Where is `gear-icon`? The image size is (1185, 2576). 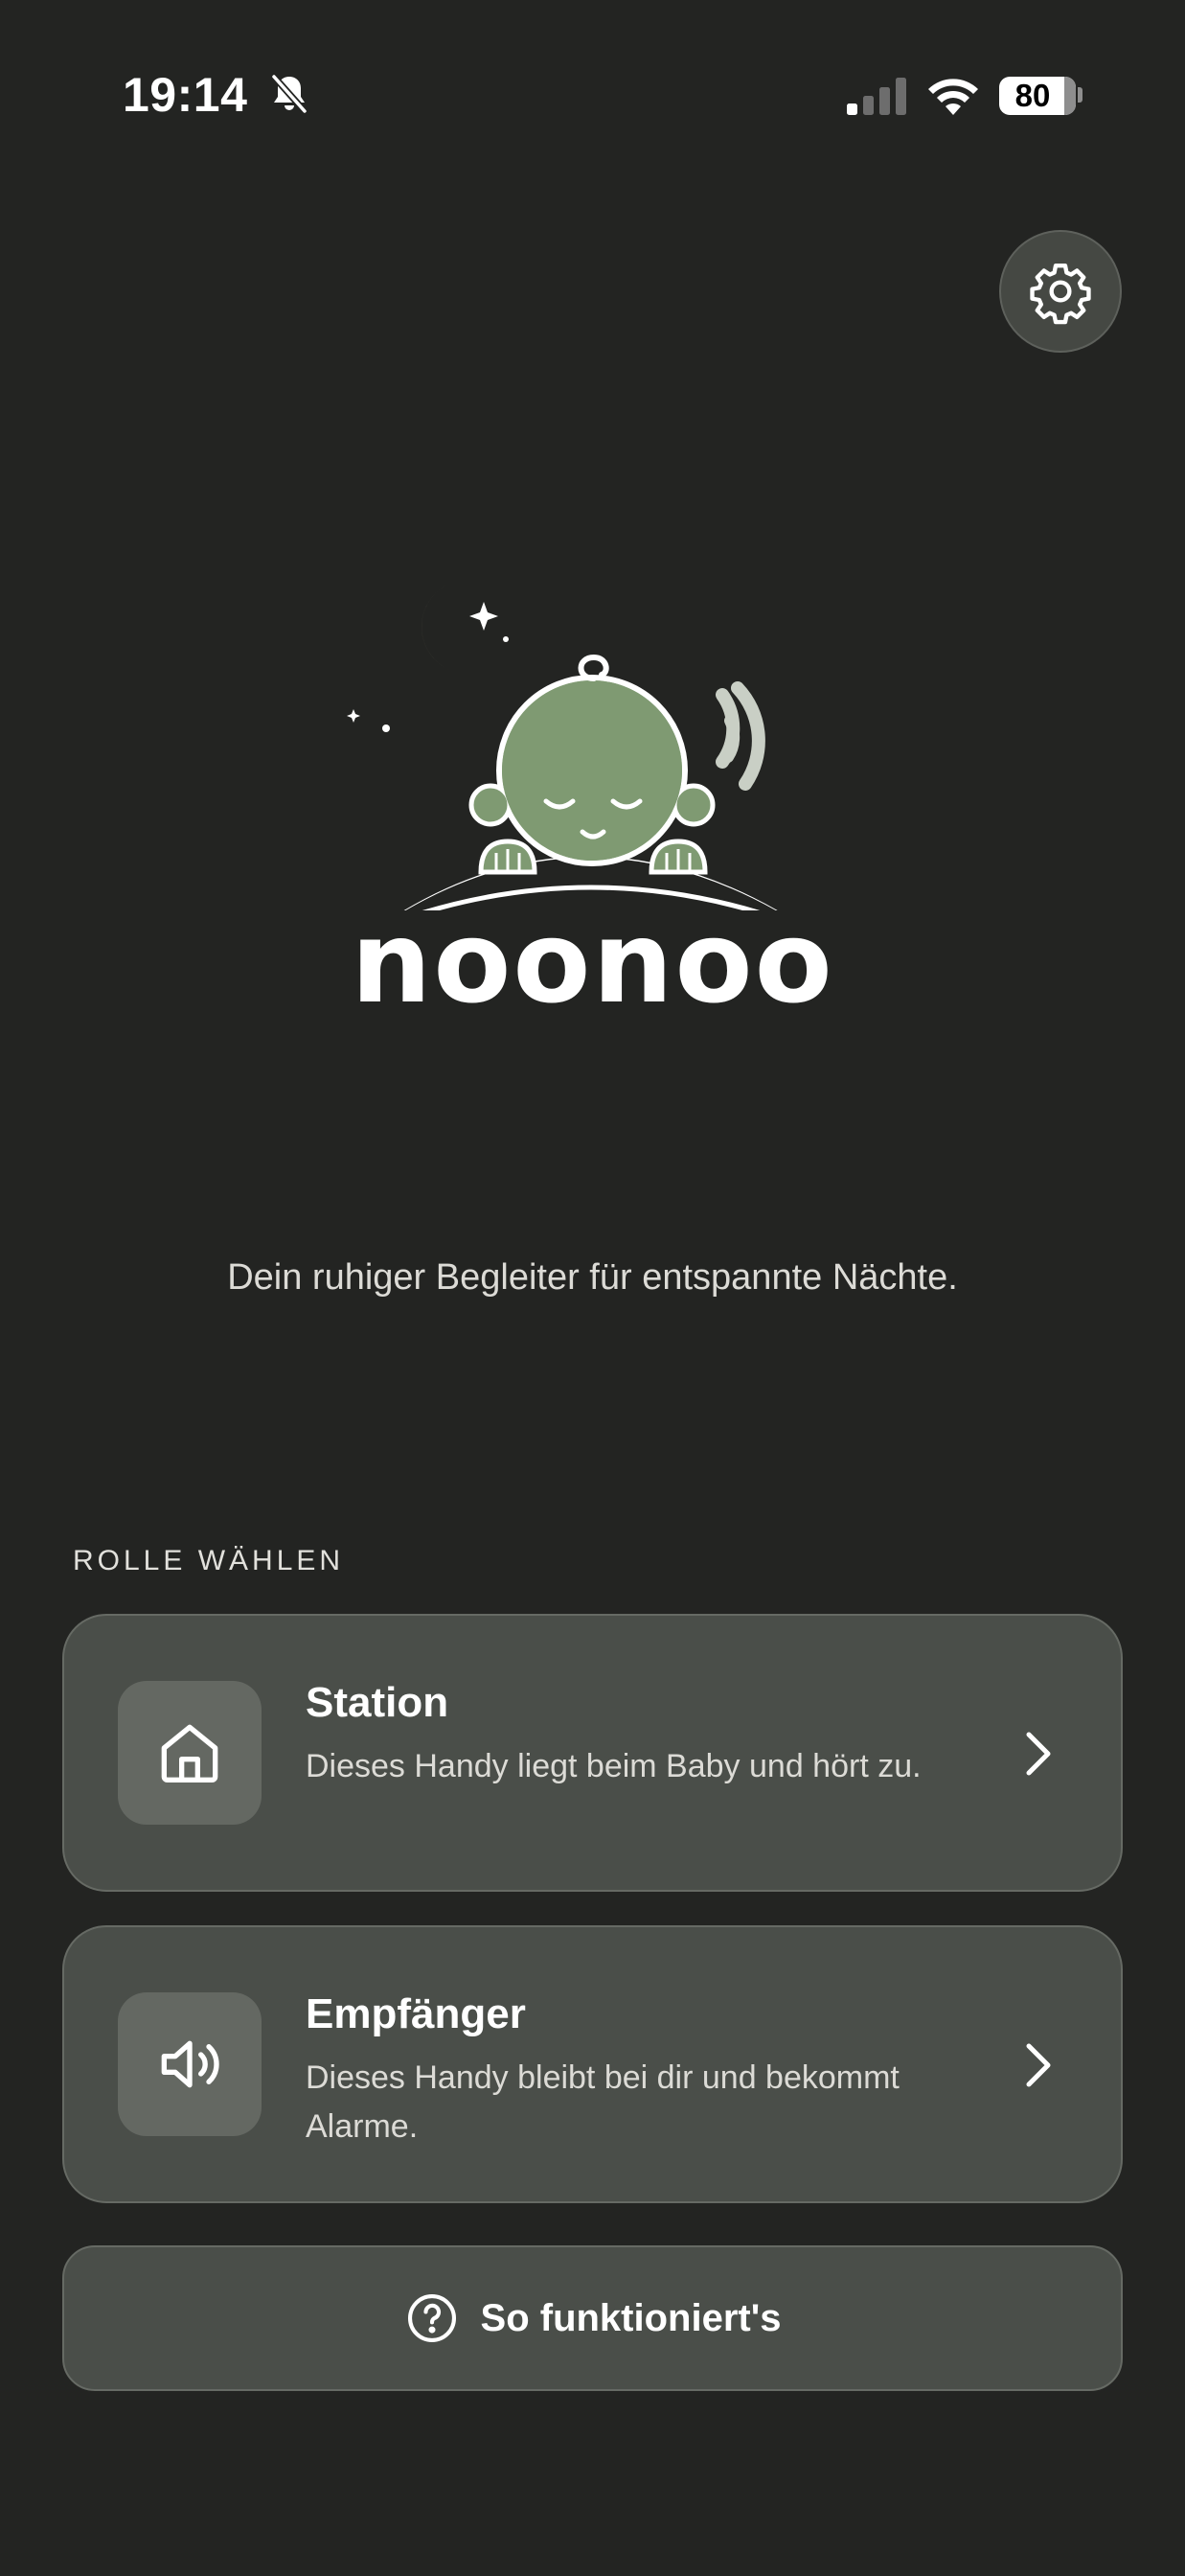 gear-icon is located at coordinates (1060, 294).